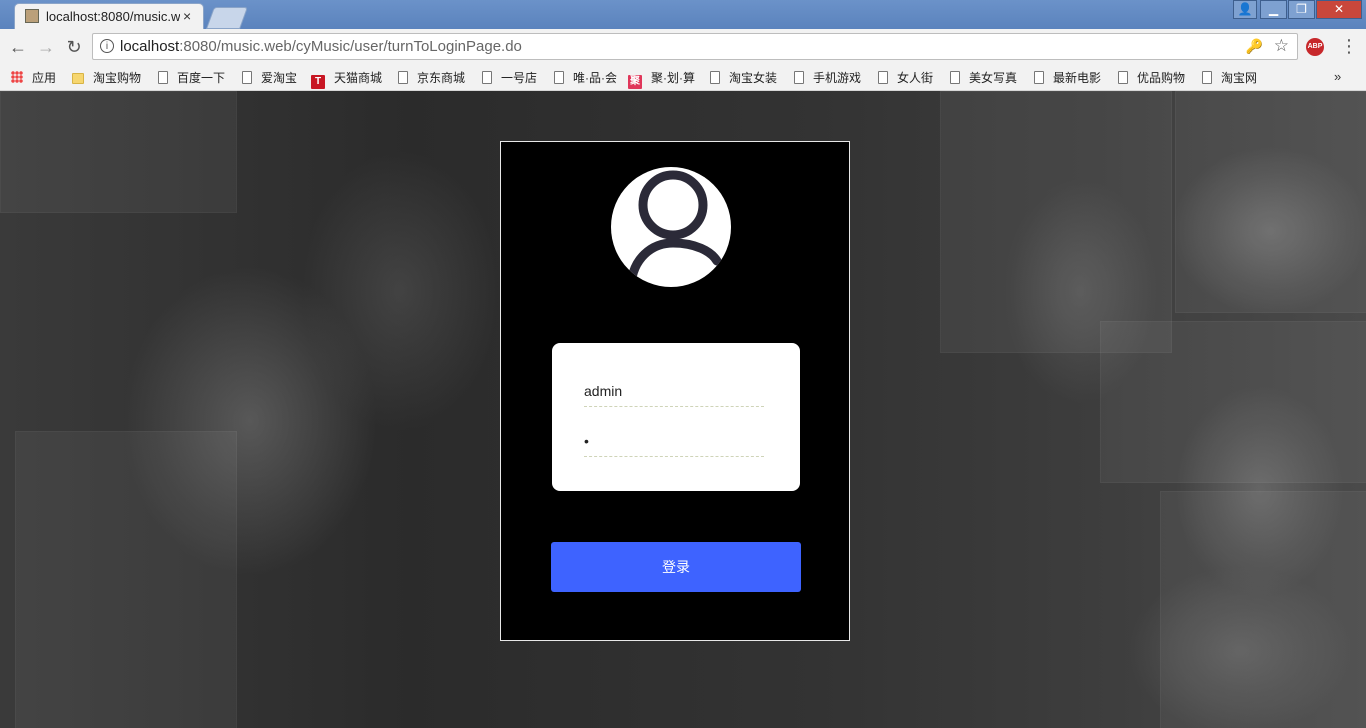 This screenshot has width=1366, height=728. What do you see at coordinates (46, 47) in the screenshot?
I see `forward-button: →` at bounding box center [46, 47].